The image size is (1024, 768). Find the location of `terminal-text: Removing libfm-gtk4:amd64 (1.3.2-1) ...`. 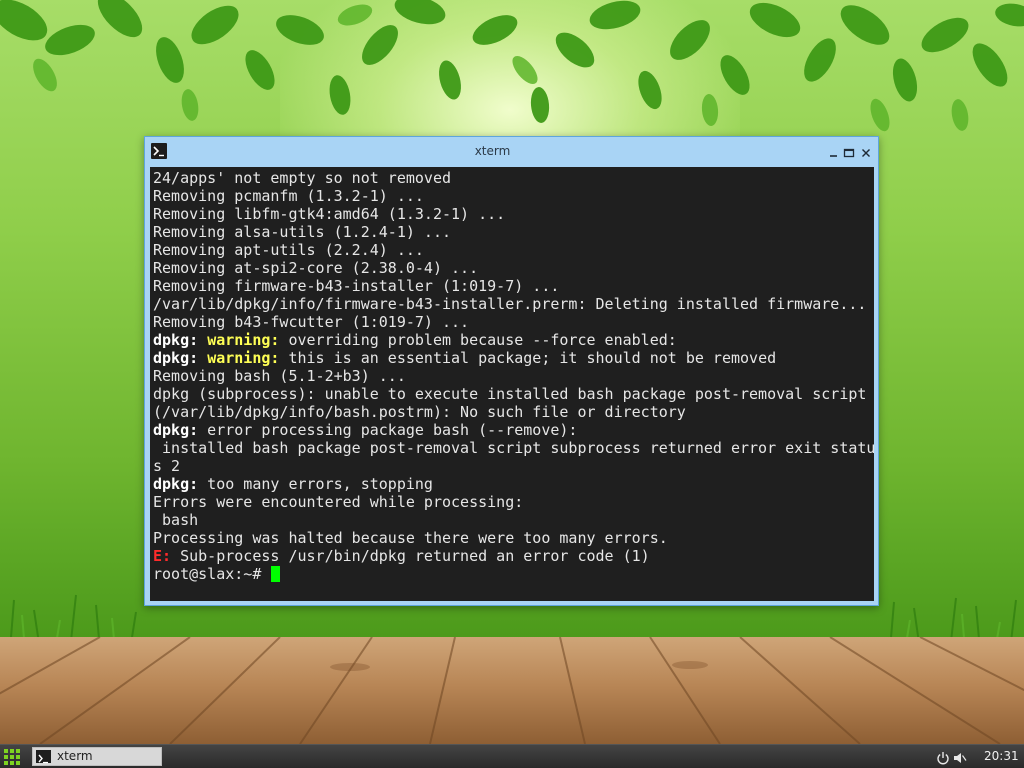

terminal-text: Removing libfm-gtk4:amd64 (1.3.2-1) ... is located at coordinates (329, 214).